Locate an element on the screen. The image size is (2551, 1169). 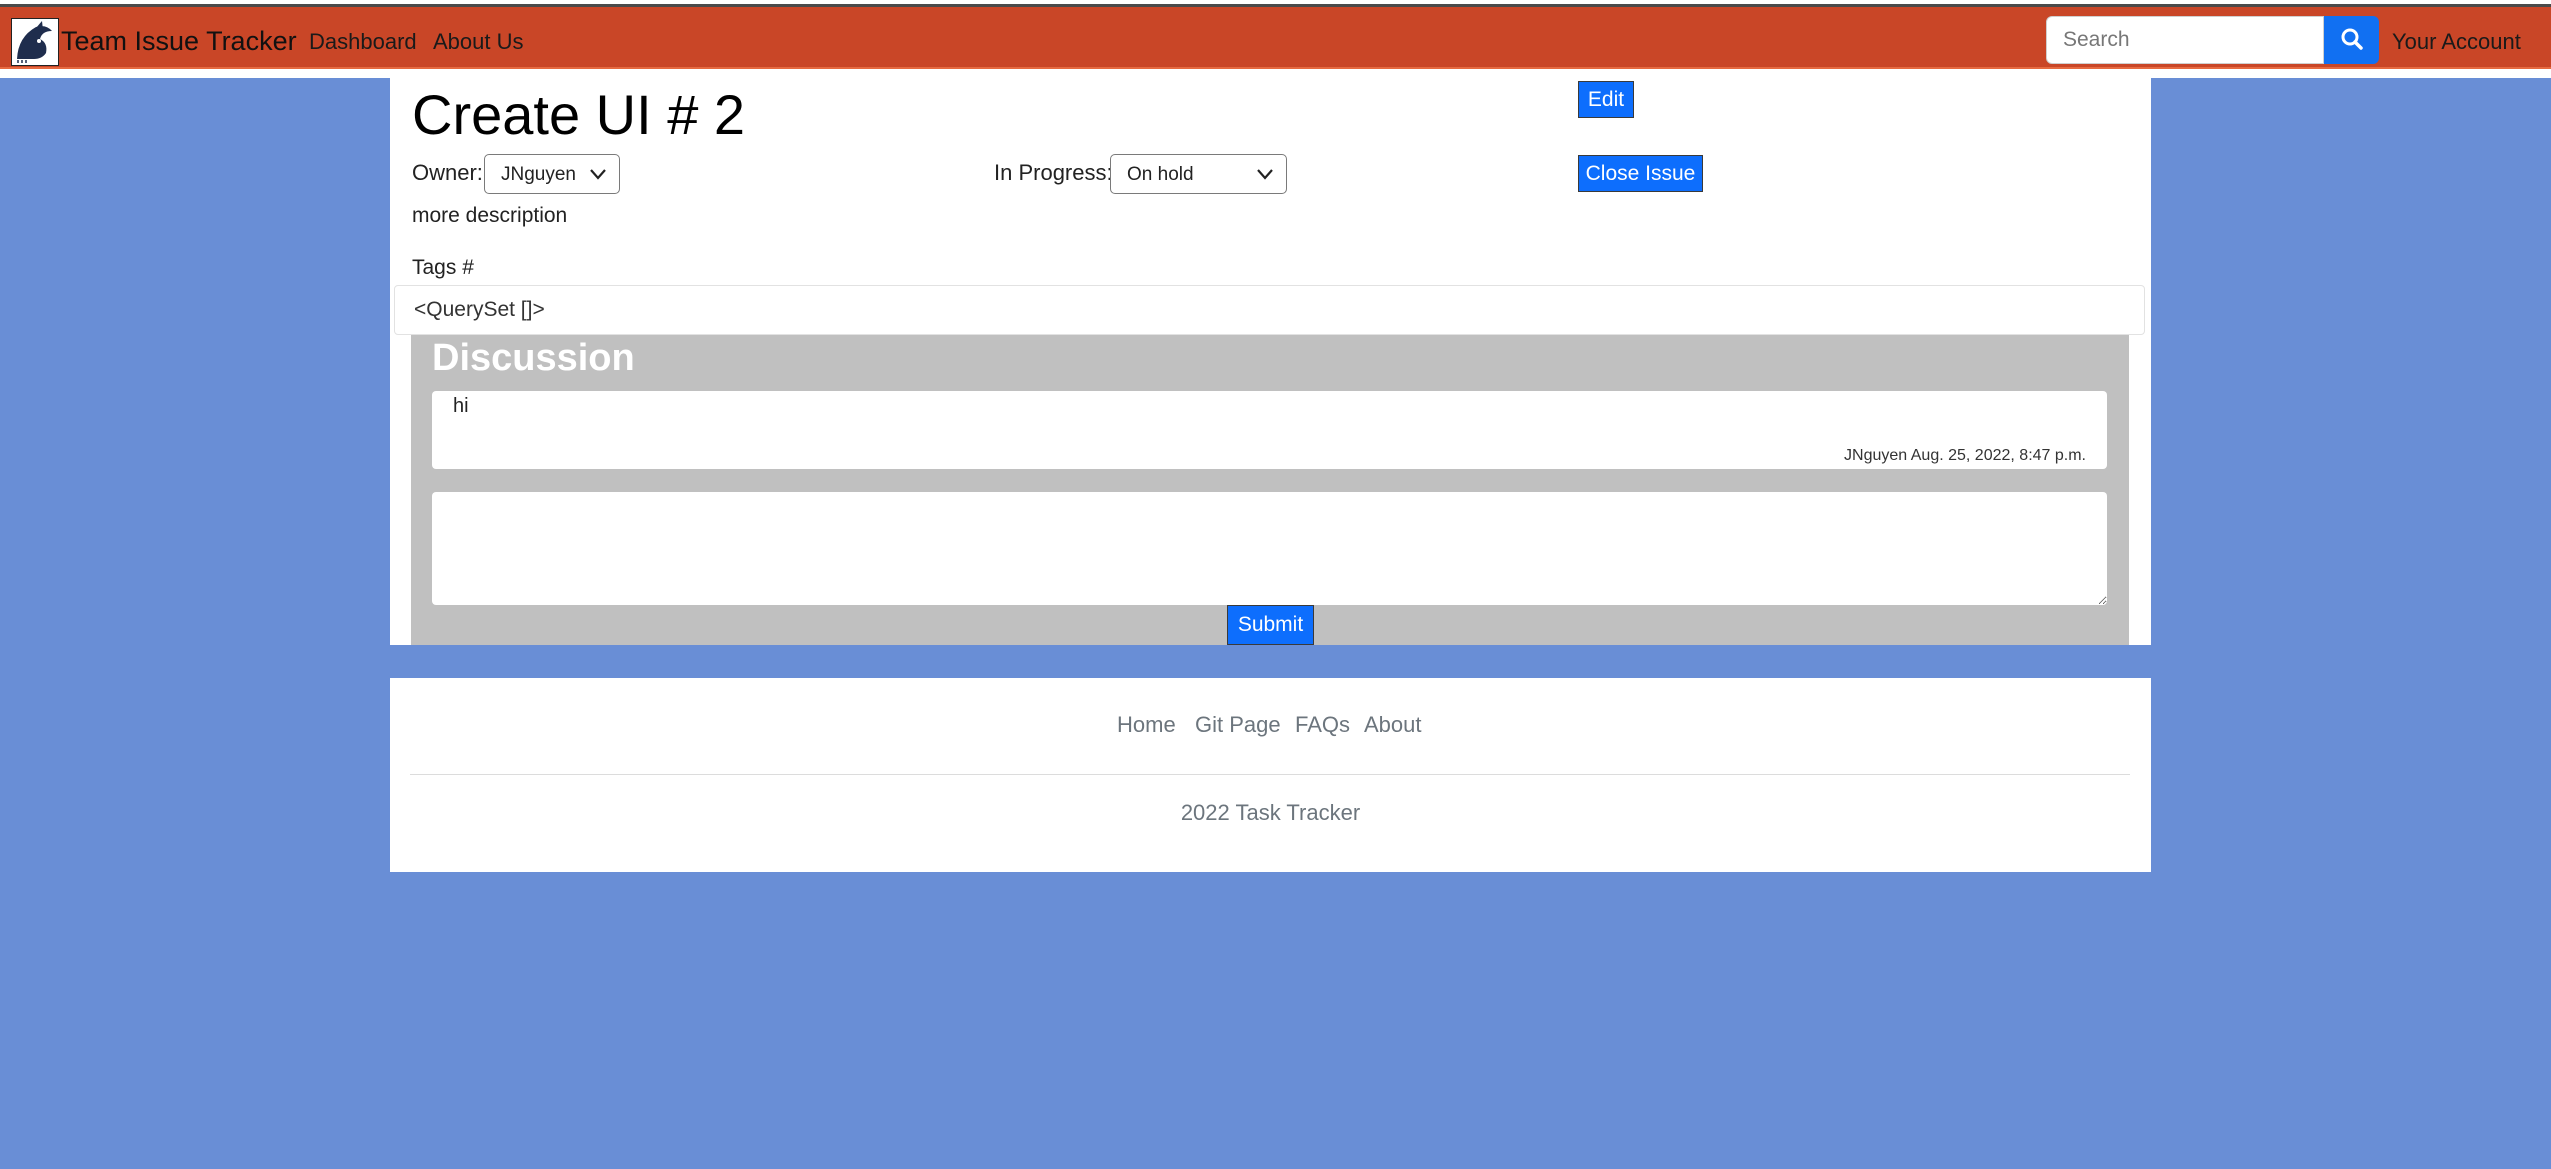
owner-select-value: JNguyen is located at coordinates (538, 174).